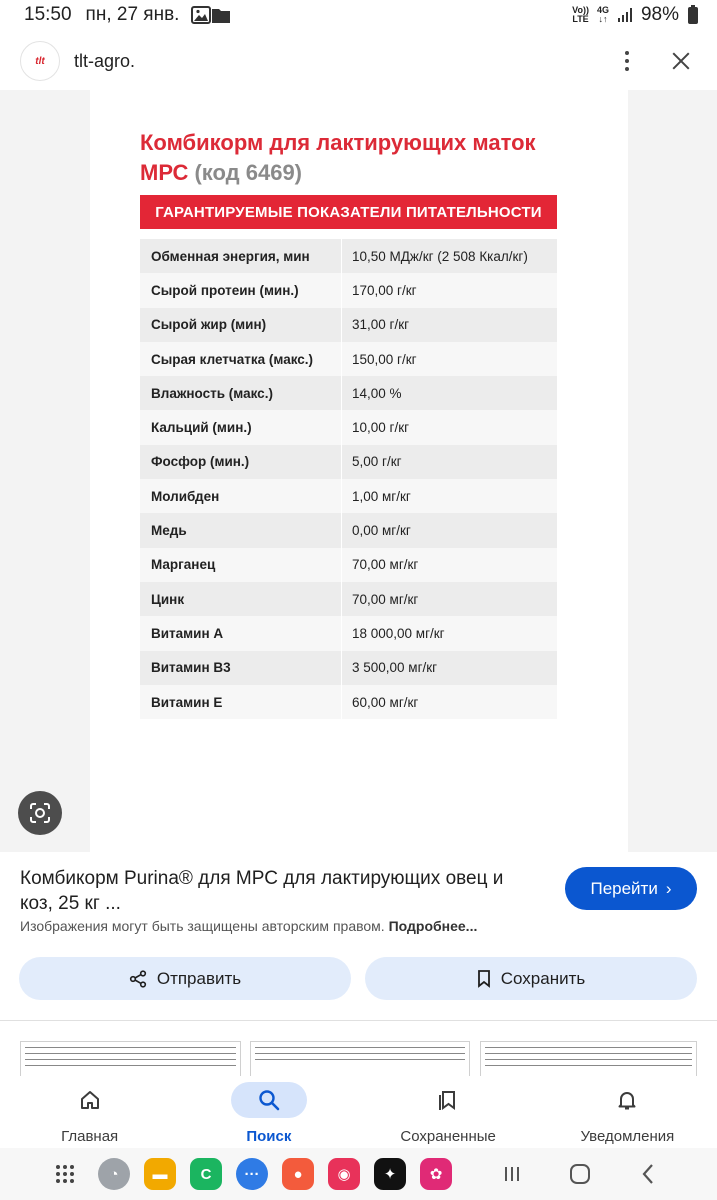 This screenshot has height=1200, width=717. What do you see at coordinates (627, 61) in the screenshot?
I see `more-options-icon` at bounding box center [627, 61].